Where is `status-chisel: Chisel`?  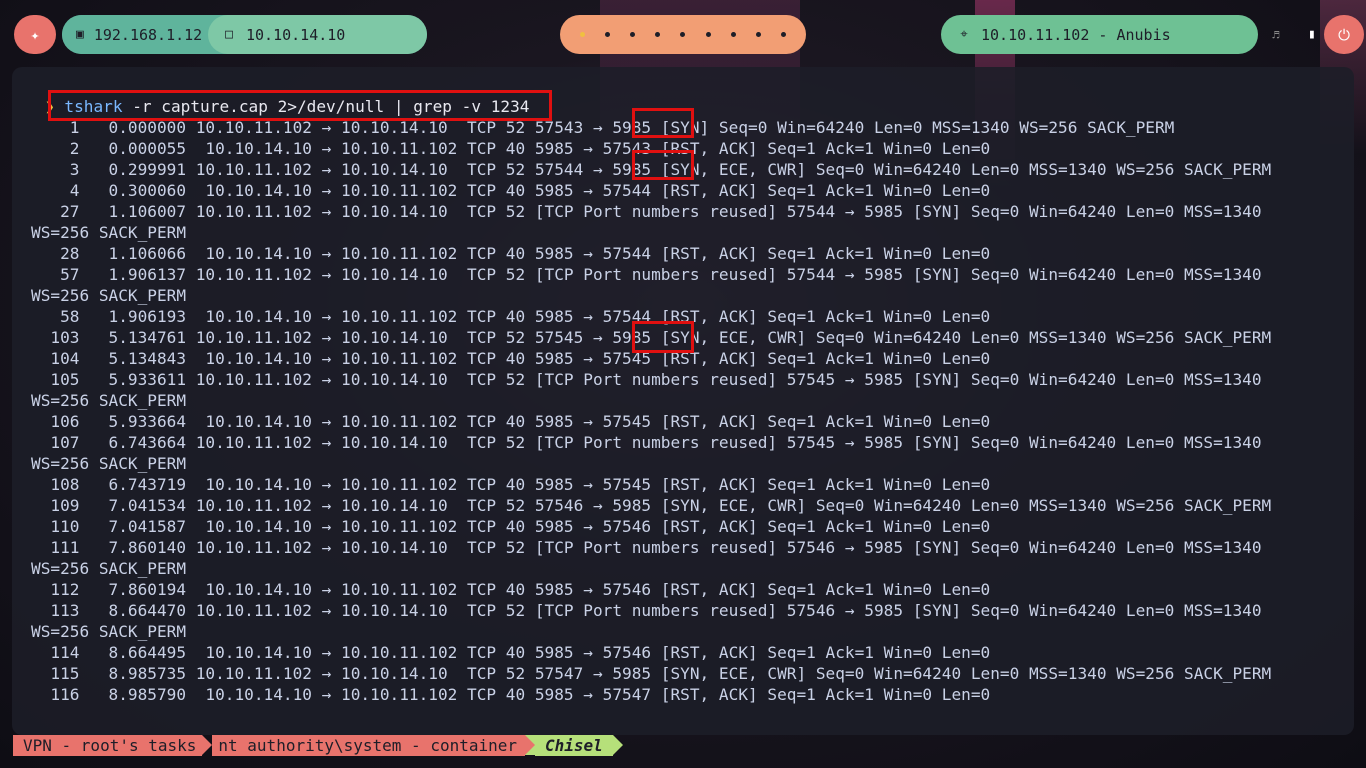
status-chisel: Chisel is located at coordinates (574, 745).